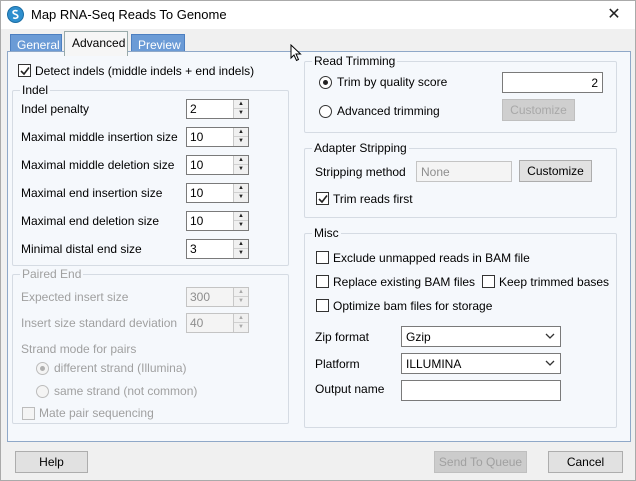 The width and height of the screenshot is (636, 481). I want to click on send-to-queue-button: Send To Queue, so click(480, 462).